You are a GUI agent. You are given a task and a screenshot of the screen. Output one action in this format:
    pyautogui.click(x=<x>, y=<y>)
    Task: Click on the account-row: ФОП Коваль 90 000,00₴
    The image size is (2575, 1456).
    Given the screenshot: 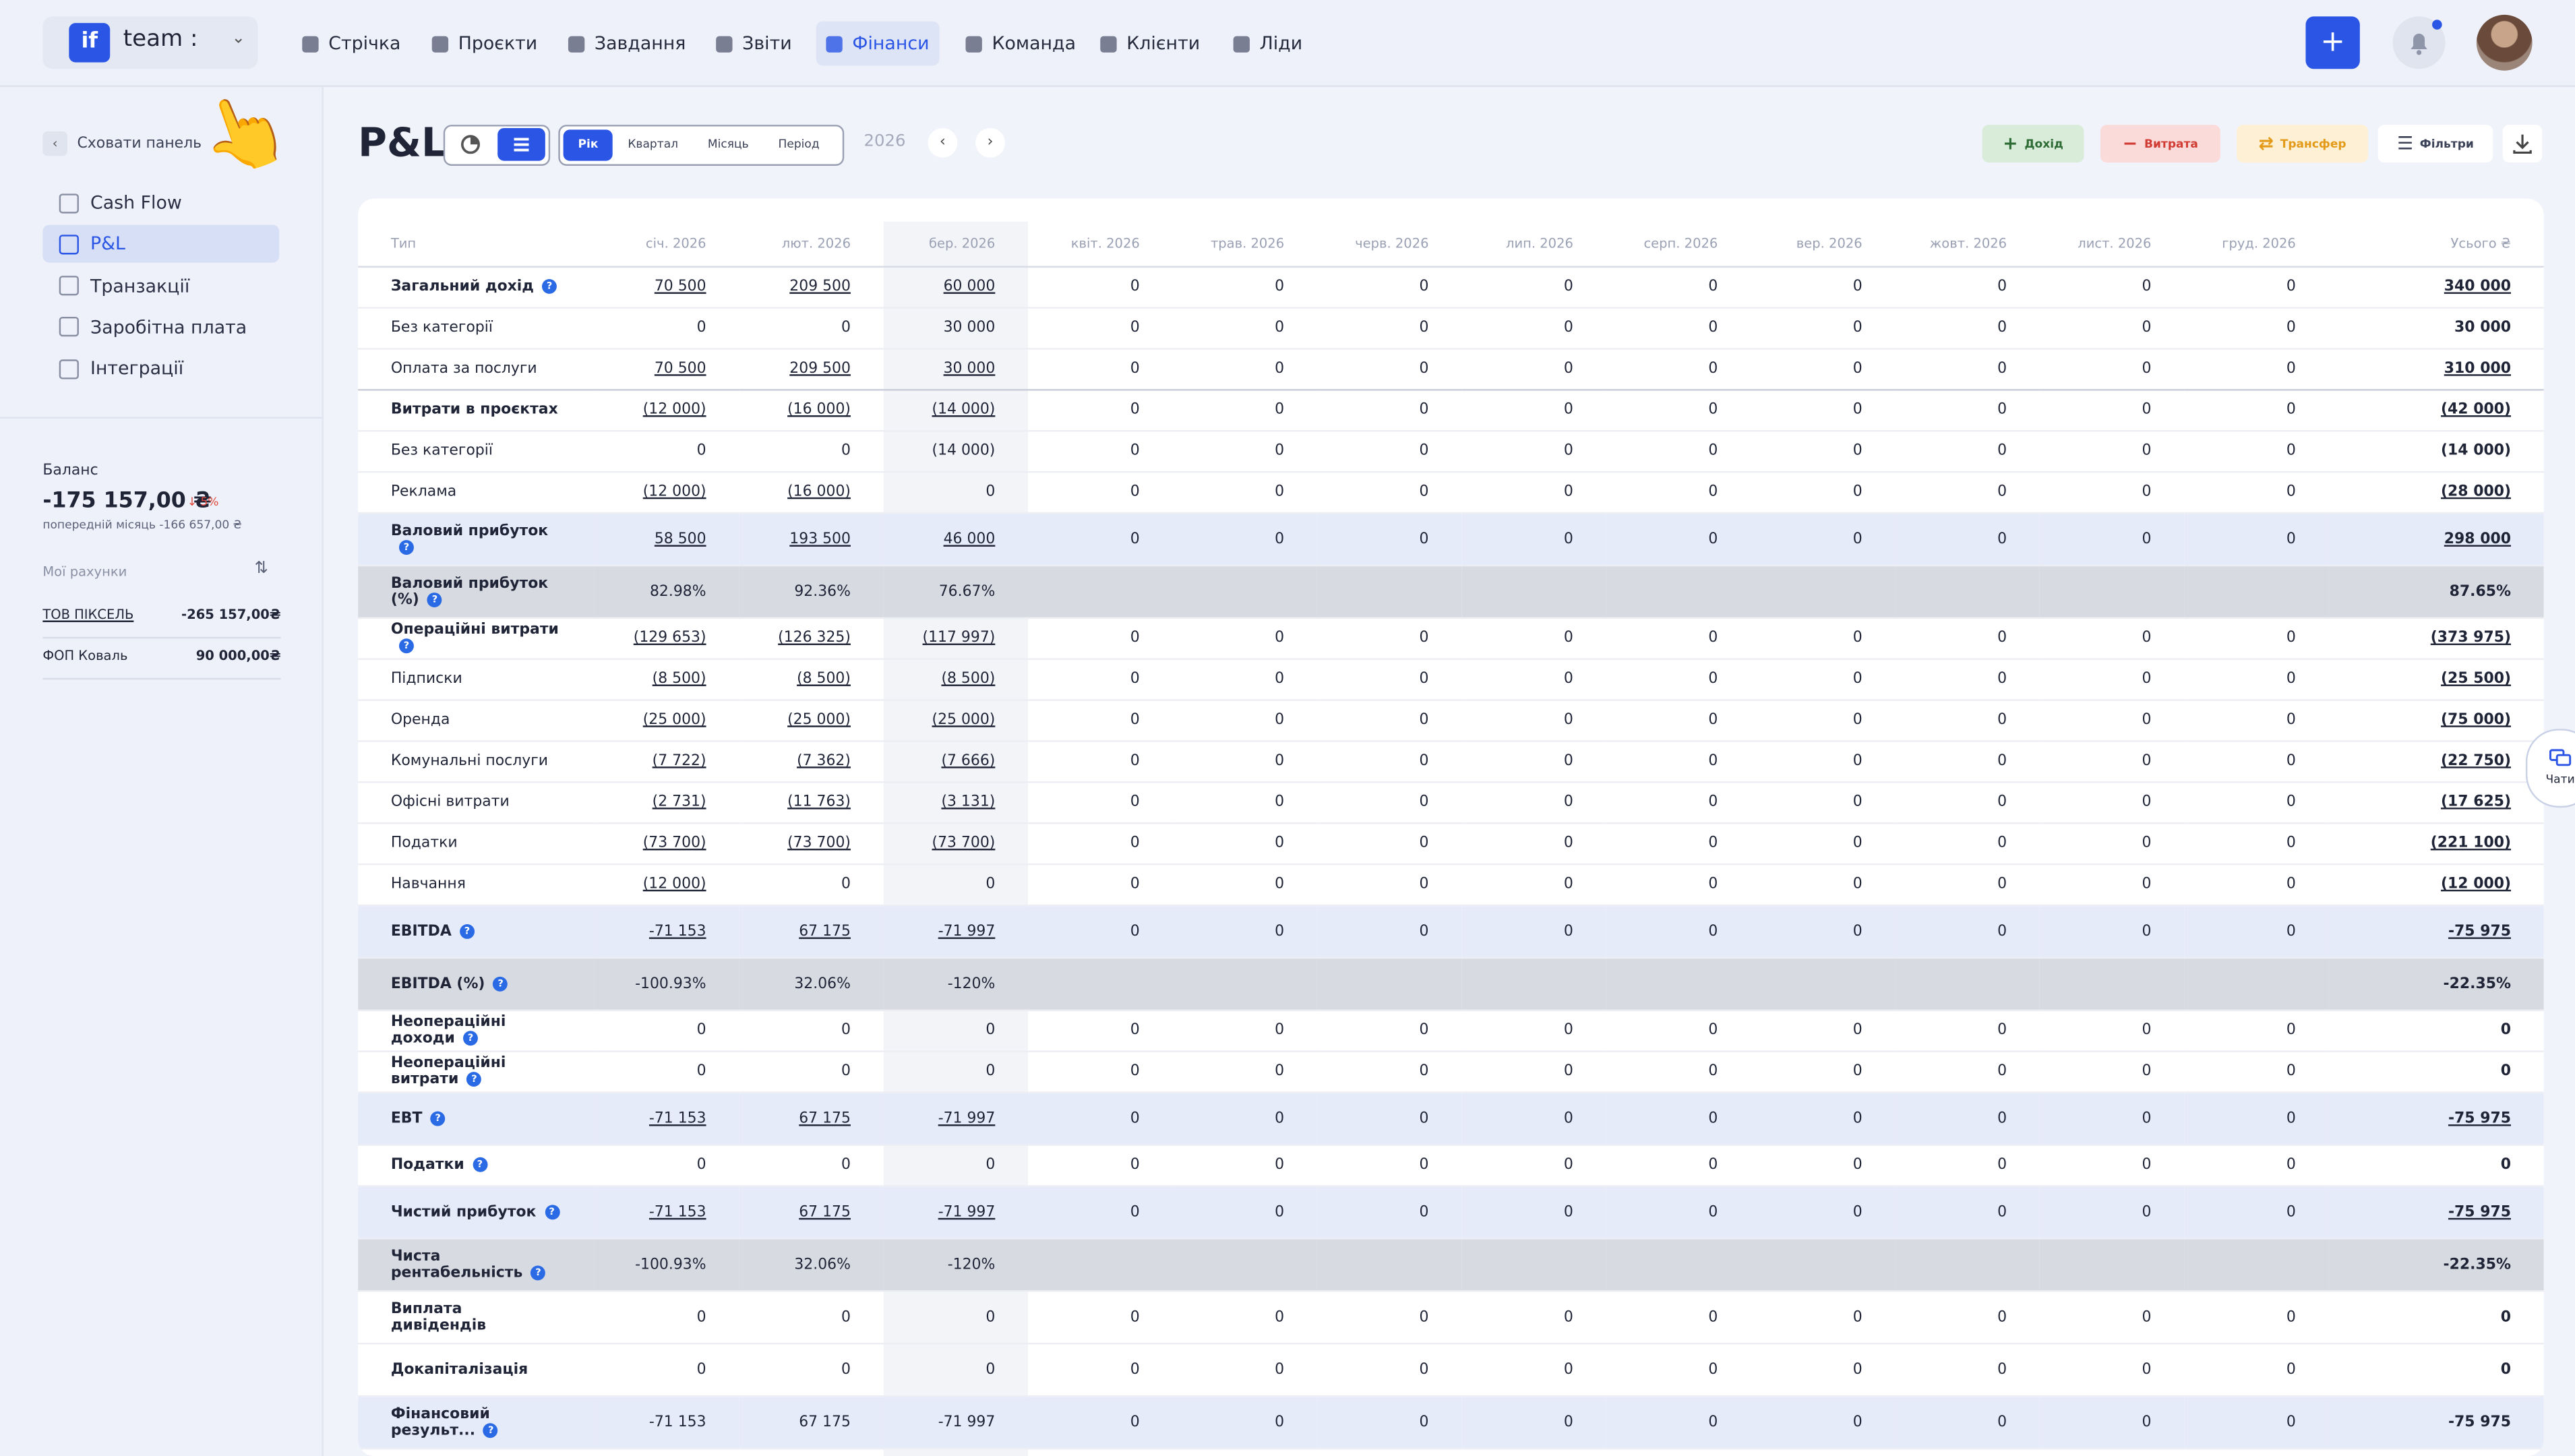 What is the action you would take?
    pyautogui.click(x=161, y=659)
    